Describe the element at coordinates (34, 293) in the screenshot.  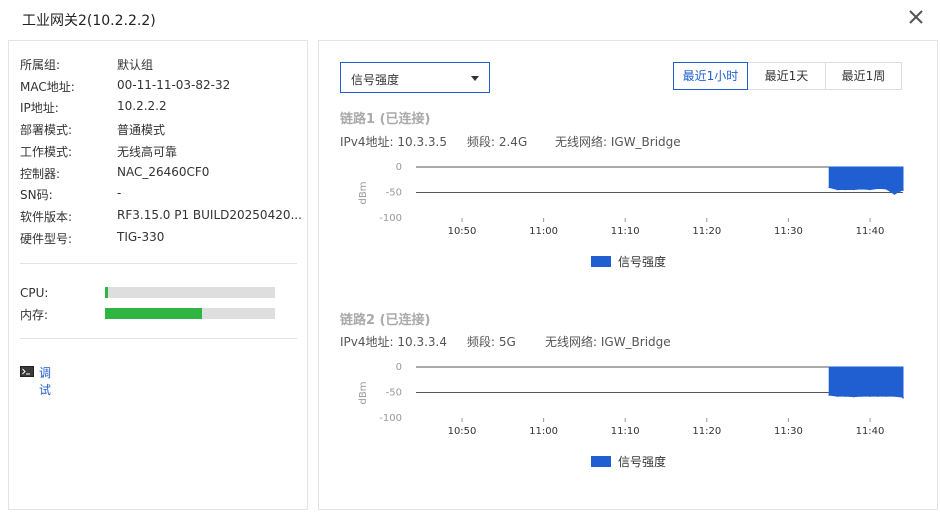
I see `cpu-label: CPU:` at that location.